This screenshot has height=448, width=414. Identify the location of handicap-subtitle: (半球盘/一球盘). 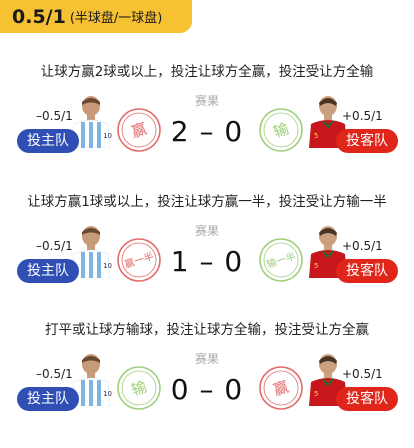
(116, 18).